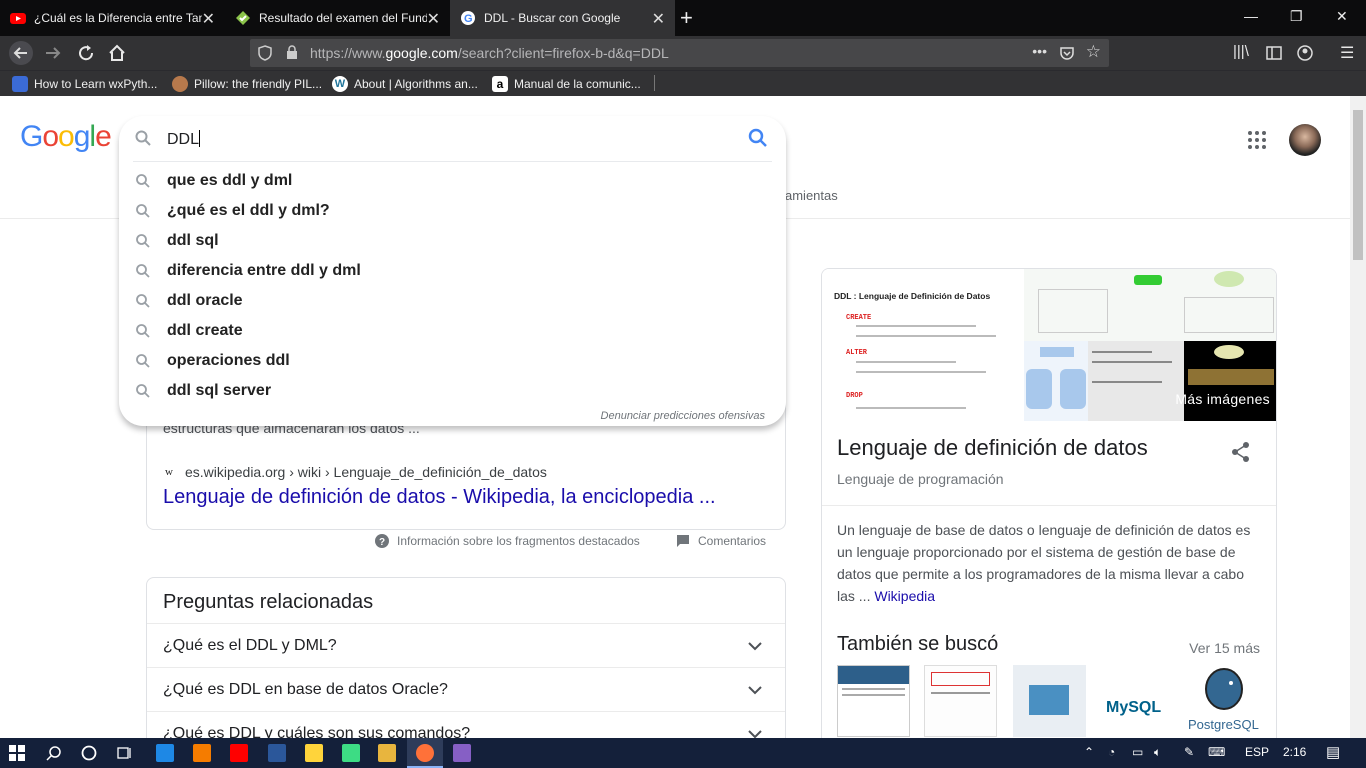 This screenshot has height=768, width=1366. I want to click on related-thumb-mysql: MySQL, so click(1138, 701).